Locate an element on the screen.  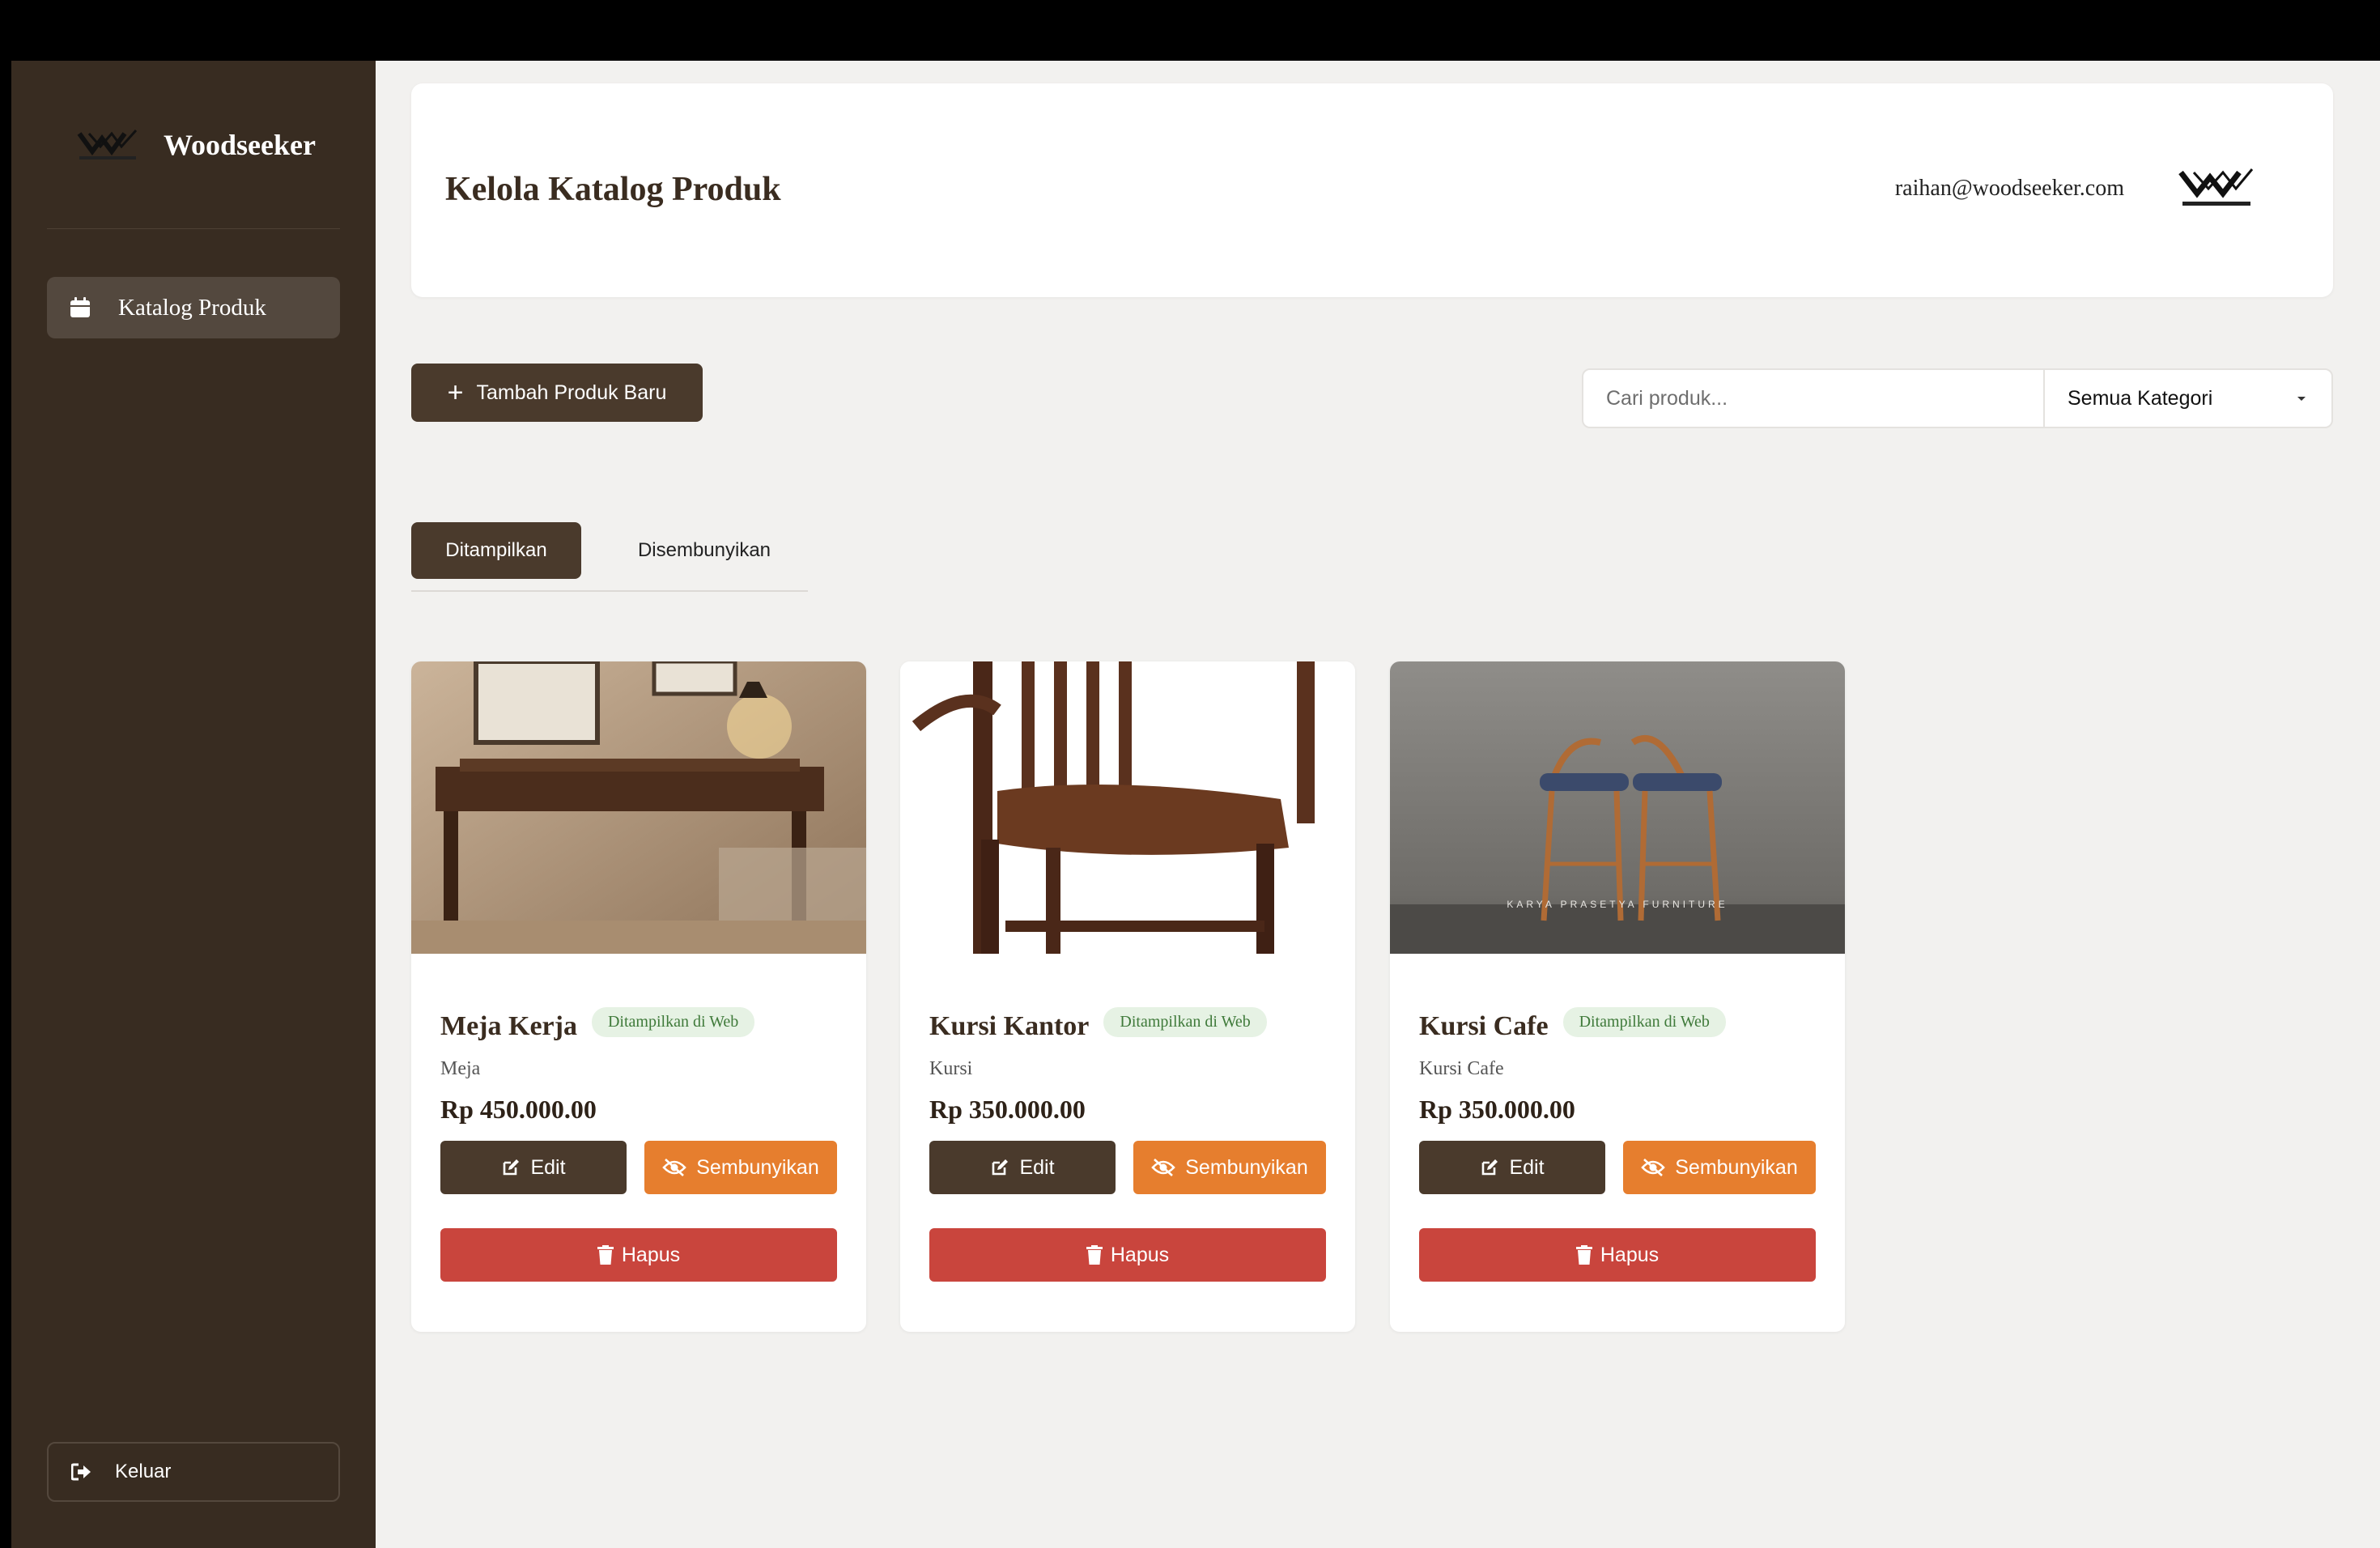
product-image: KARYA PRASETYA FURNITURE is located at coordinates (1618, 807).